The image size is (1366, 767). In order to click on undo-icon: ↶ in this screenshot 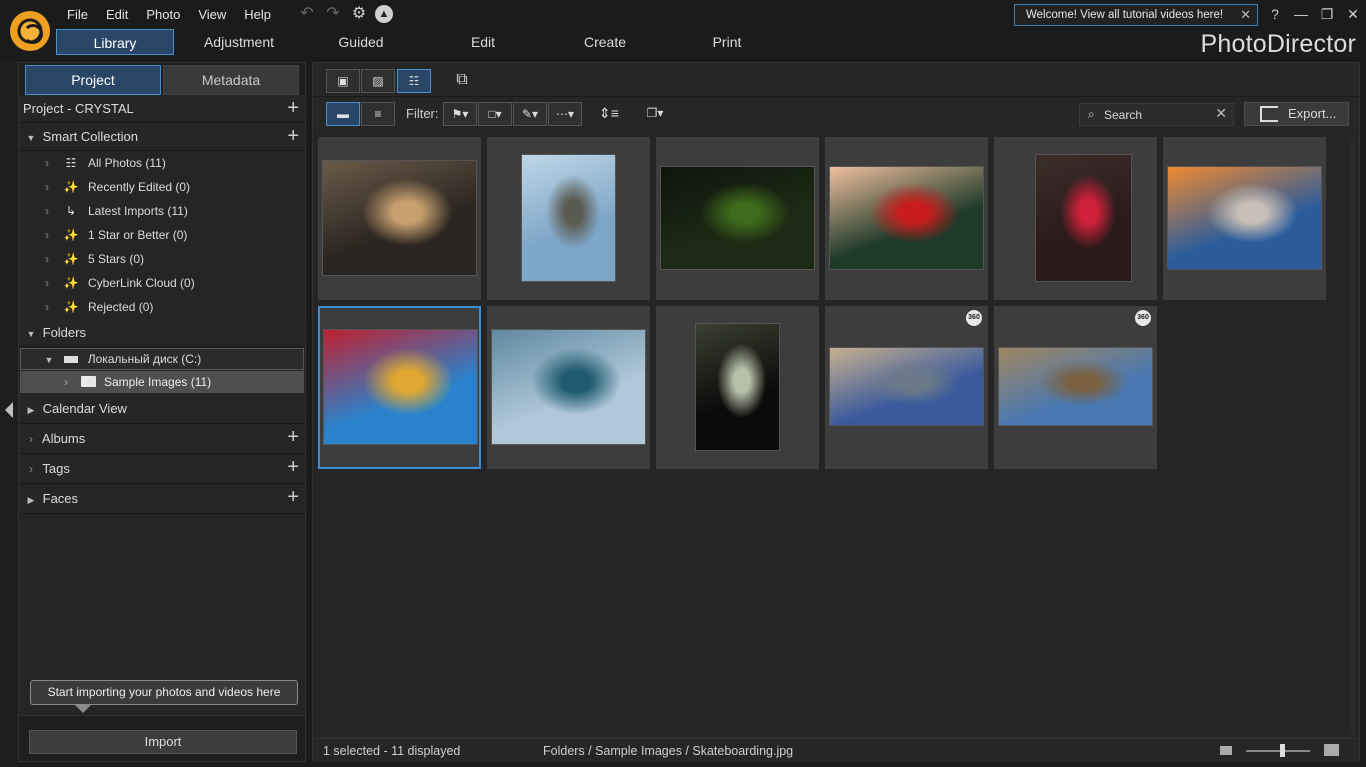, I will do `click(307, 14)`.